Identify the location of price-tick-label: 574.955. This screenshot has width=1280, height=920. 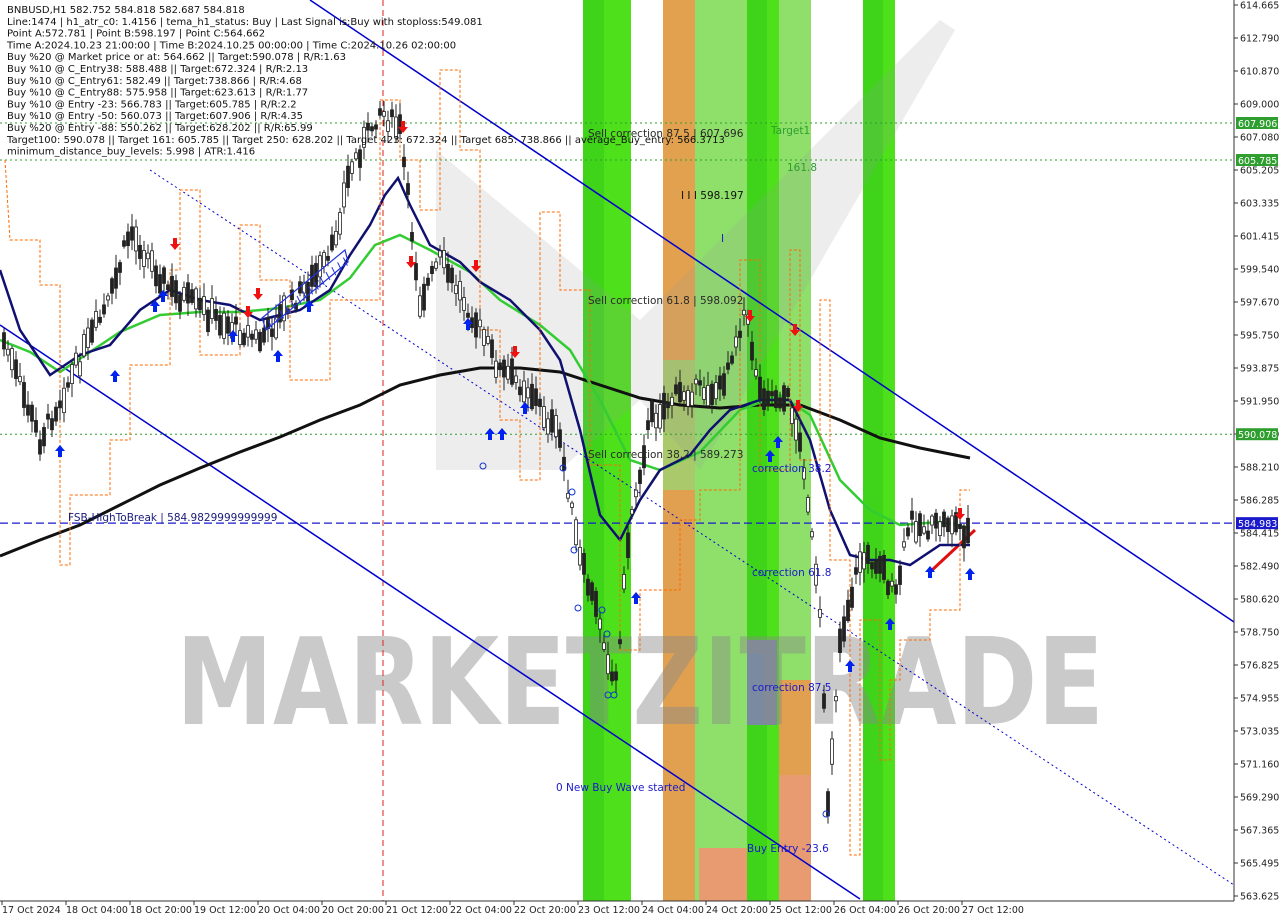
(1259, 699).